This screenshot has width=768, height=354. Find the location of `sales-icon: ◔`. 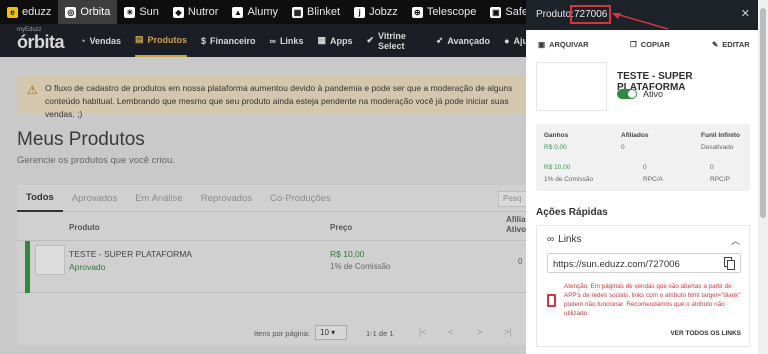

sales-icon: ◔ is located at coordinates (83, 40).